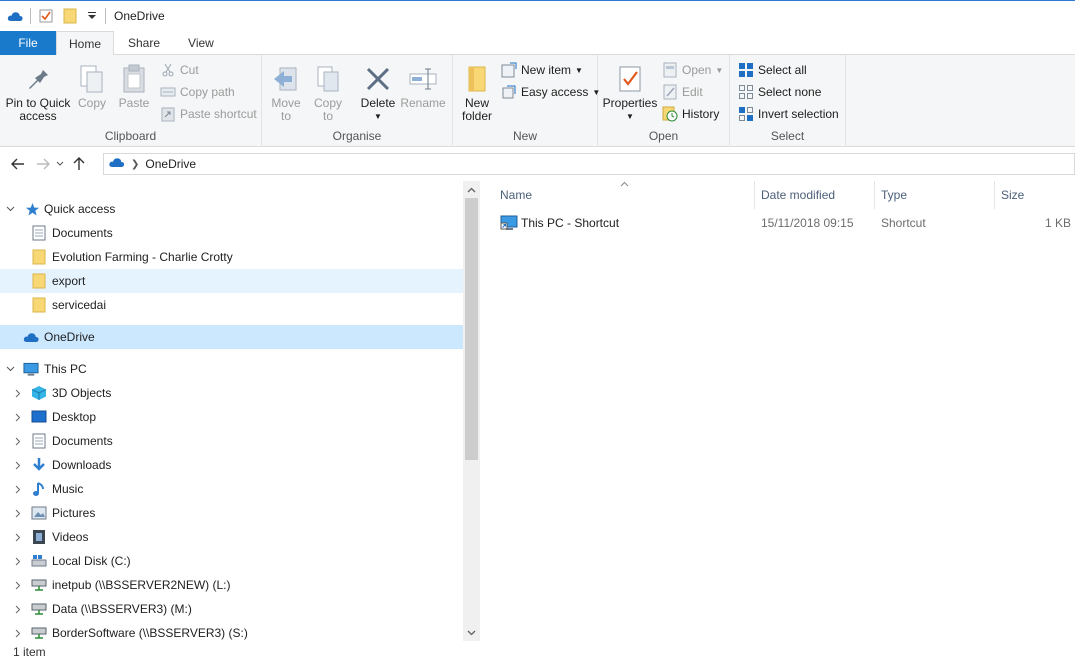 Image resolution: width=1075 pixels, height=662 pixels. What do you see at coordinates (231, 537) in the screenshot?
I see `nav-videos: Videos` at bounding box center [231, 537].